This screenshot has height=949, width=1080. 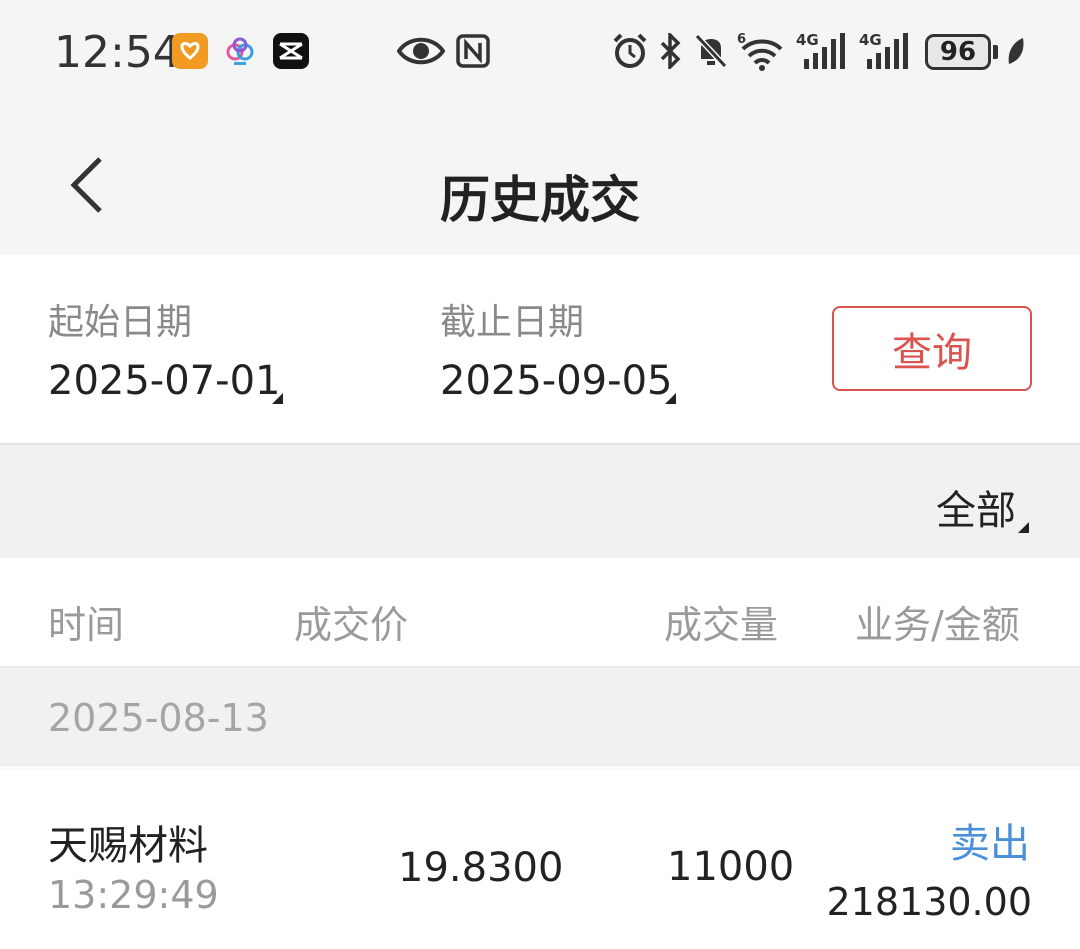 I want to click on type-filter-select: 全部, so click(x=976, y=507).